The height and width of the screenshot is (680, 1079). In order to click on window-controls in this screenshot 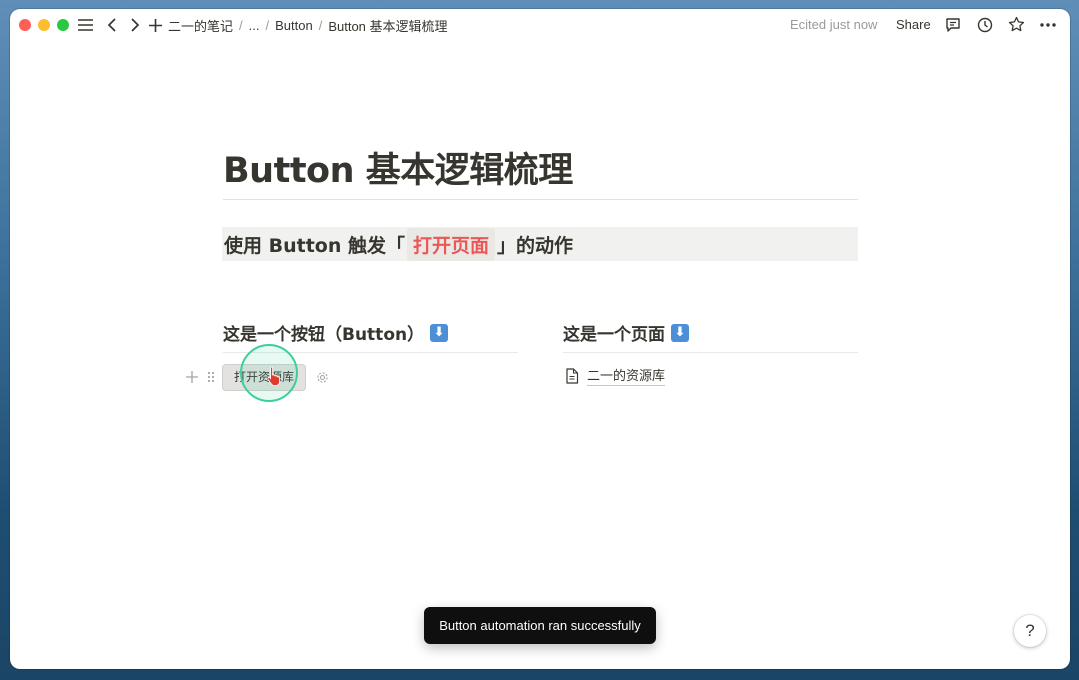, I will do `click(44, 25)`.